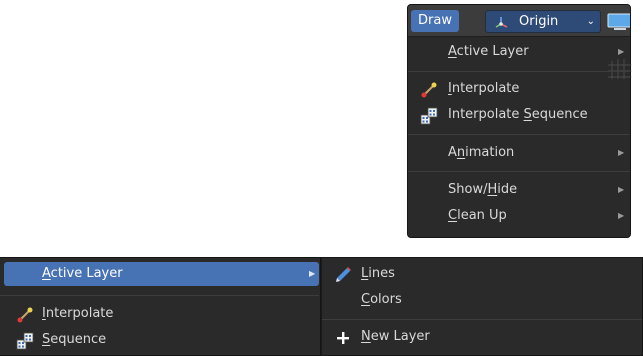 Image resolution: width=643 pixels, height=356 pixels. Describe the element at coordinates (477, 215) in the screenshot. I see `menu-item-label: Clean Up` at that location.